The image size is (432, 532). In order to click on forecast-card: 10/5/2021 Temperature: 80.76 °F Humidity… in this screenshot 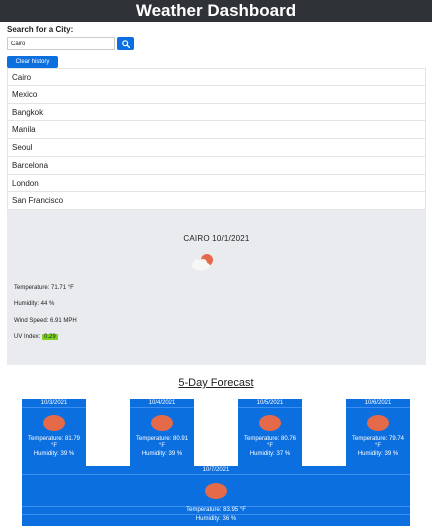, I will do `click(270, 432)`.